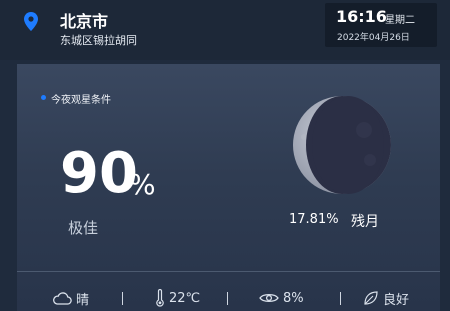  What do you see at coordinates (342, 145) in the screenshot?
I see `moon-phase-icon` at bounding box center [342, 145].